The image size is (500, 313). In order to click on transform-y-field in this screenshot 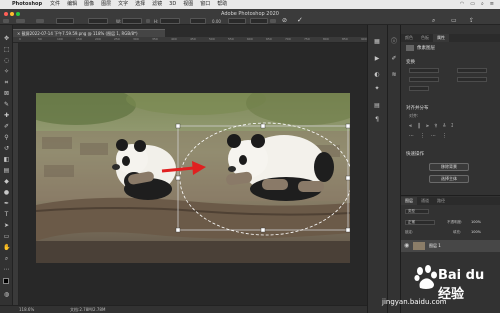, I will do `click(472, 79)`.